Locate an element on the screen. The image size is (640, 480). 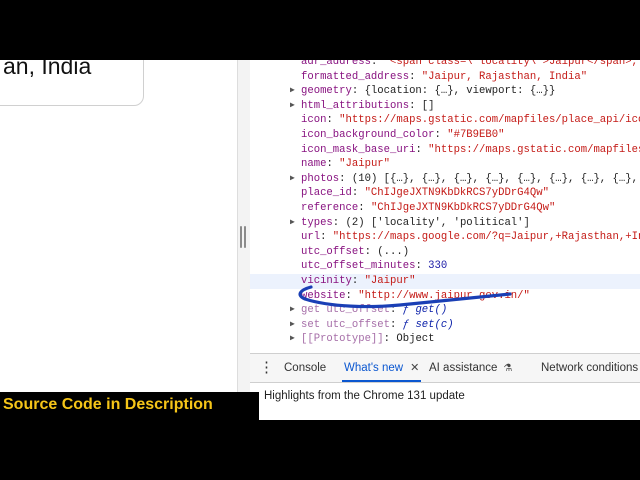
tab-whats-new: What's new ✕ is located at coordinates (382, 368).